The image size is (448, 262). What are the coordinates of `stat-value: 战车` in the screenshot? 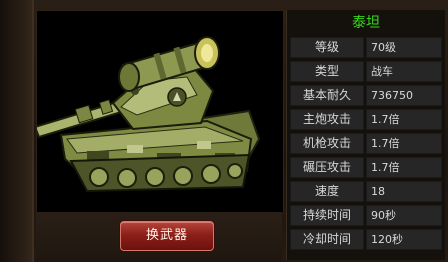 It's located at (404, 71).